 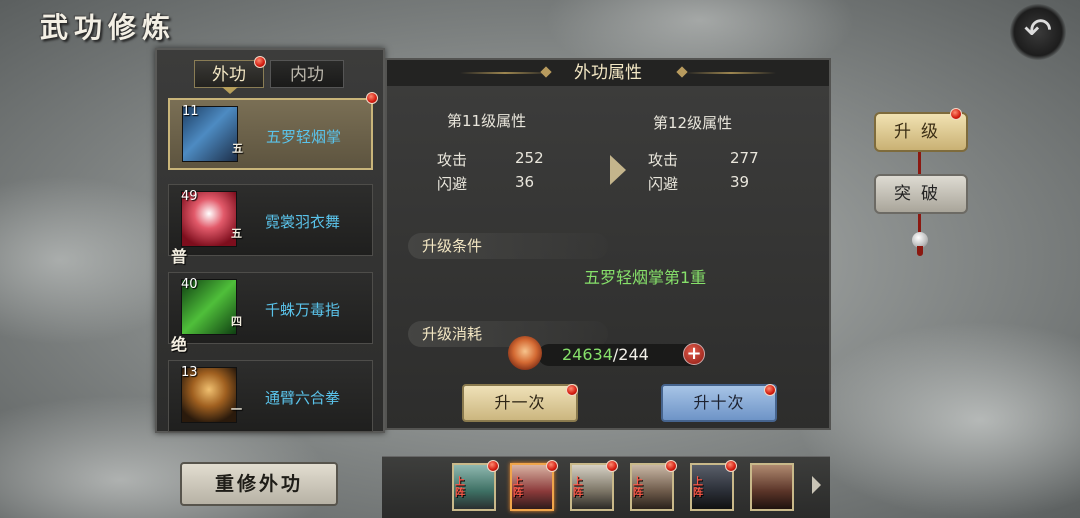 What do you see at coordinates (740, 182) in the screenshot?
I see `stat-value: 39` at bounding box center [740, 182].